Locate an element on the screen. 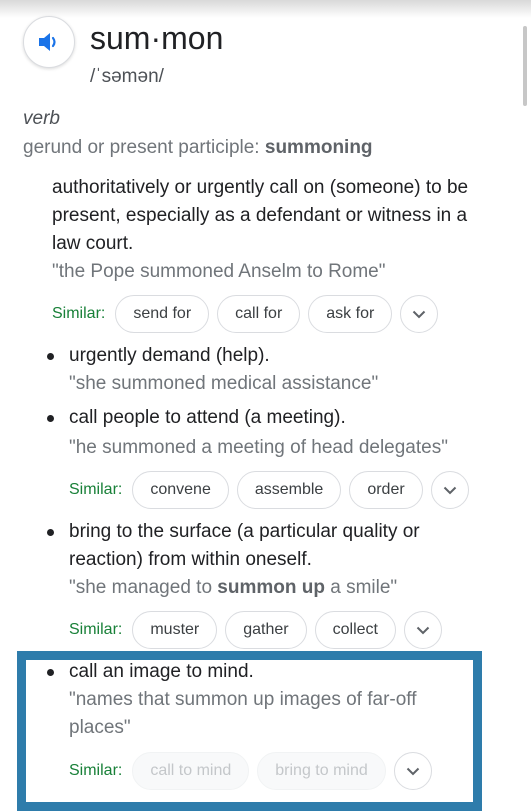 This screenshot has height=811, width=531. similar-chip-collect: collect is located at coordinates (355, 630).